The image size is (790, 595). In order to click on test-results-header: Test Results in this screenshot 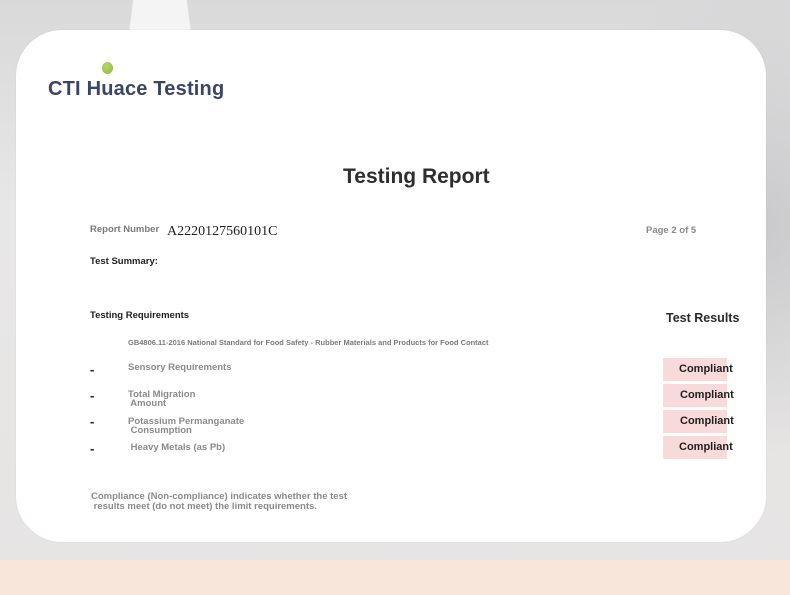, I will do `click(703, 318)`.